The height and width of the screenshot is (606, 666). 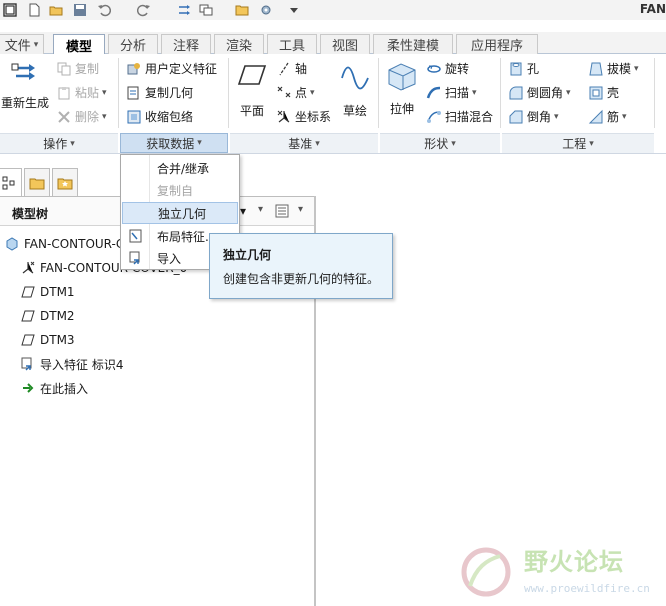 What do you see at coordinates (10, 10) in the screenshot?
I see `window-icon` at bounding box center [10, 10].